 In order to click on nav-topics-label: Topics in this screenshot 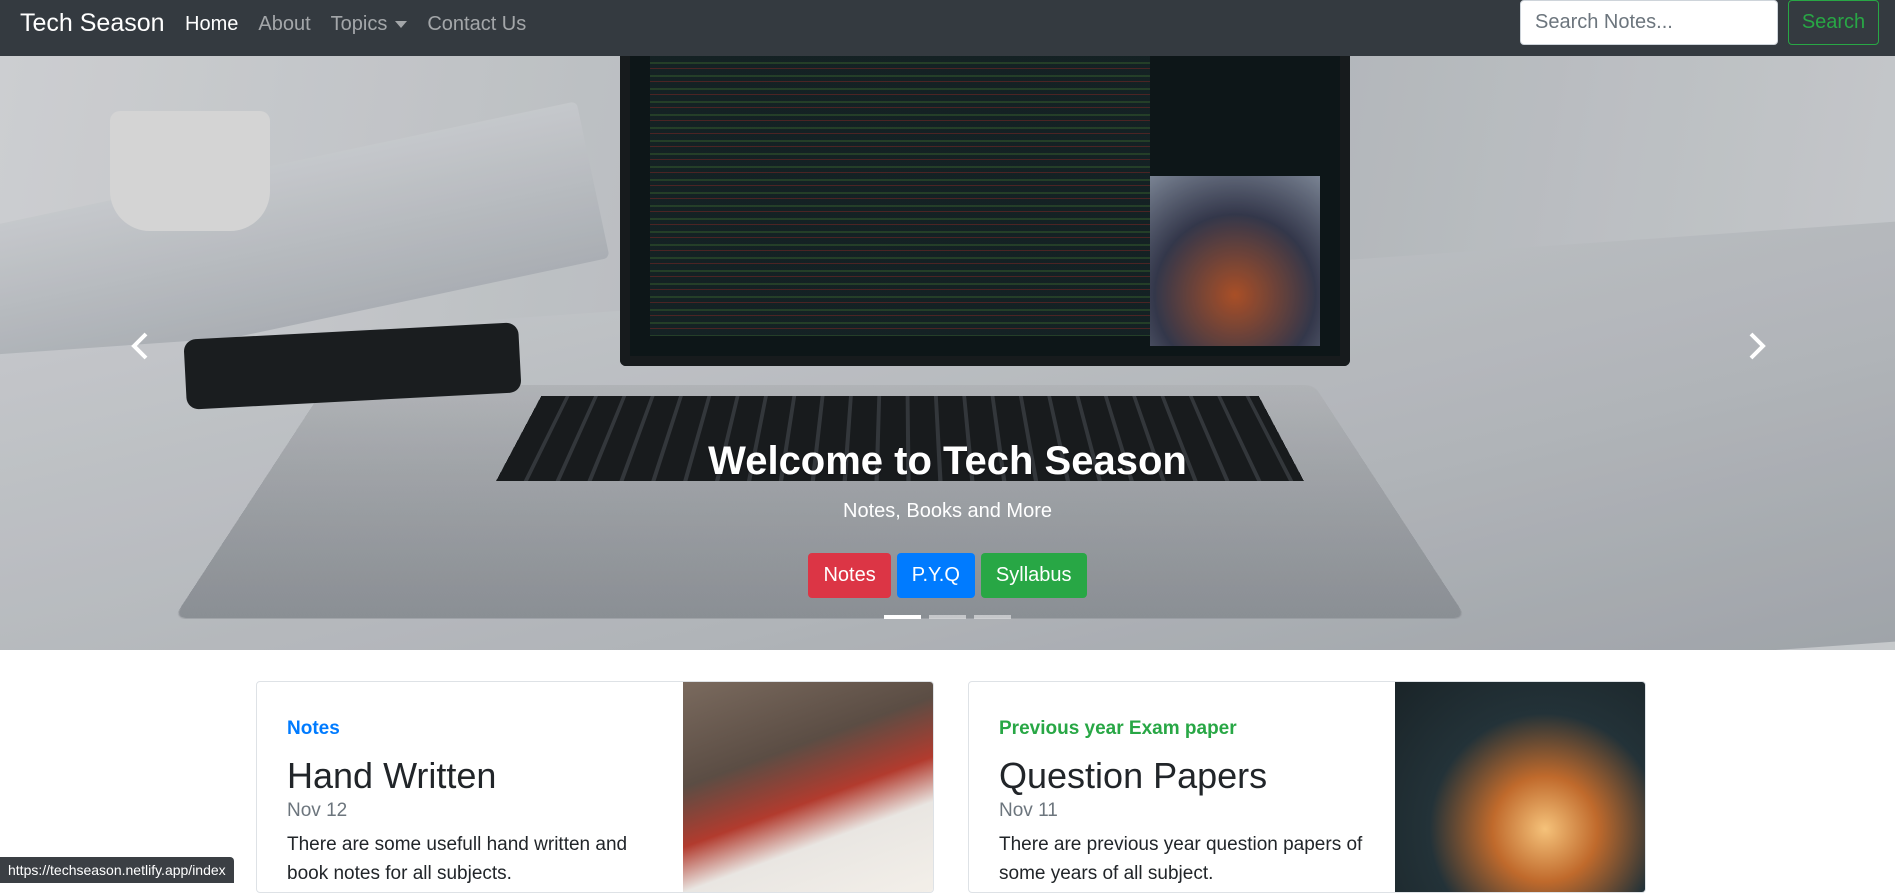, I will do `click(359, 24)`.